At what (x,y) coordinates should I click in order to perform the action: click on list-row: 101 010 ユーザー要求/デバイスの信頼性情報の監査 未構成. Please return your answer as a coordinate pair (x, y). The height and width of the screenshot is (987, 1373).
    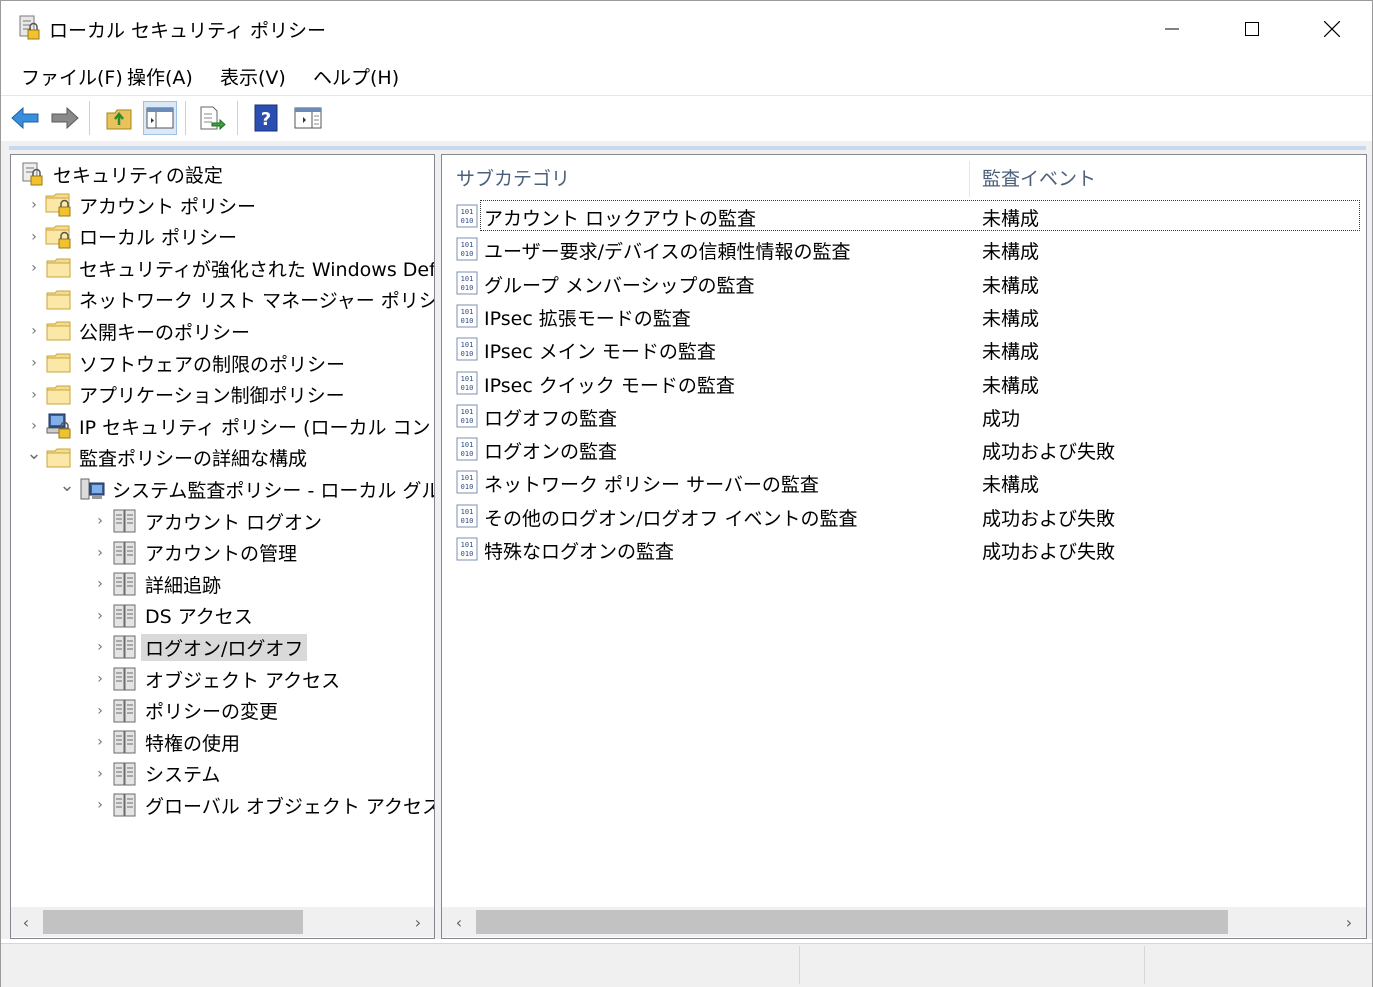
    Looking at the image, I should click on (904, 249).